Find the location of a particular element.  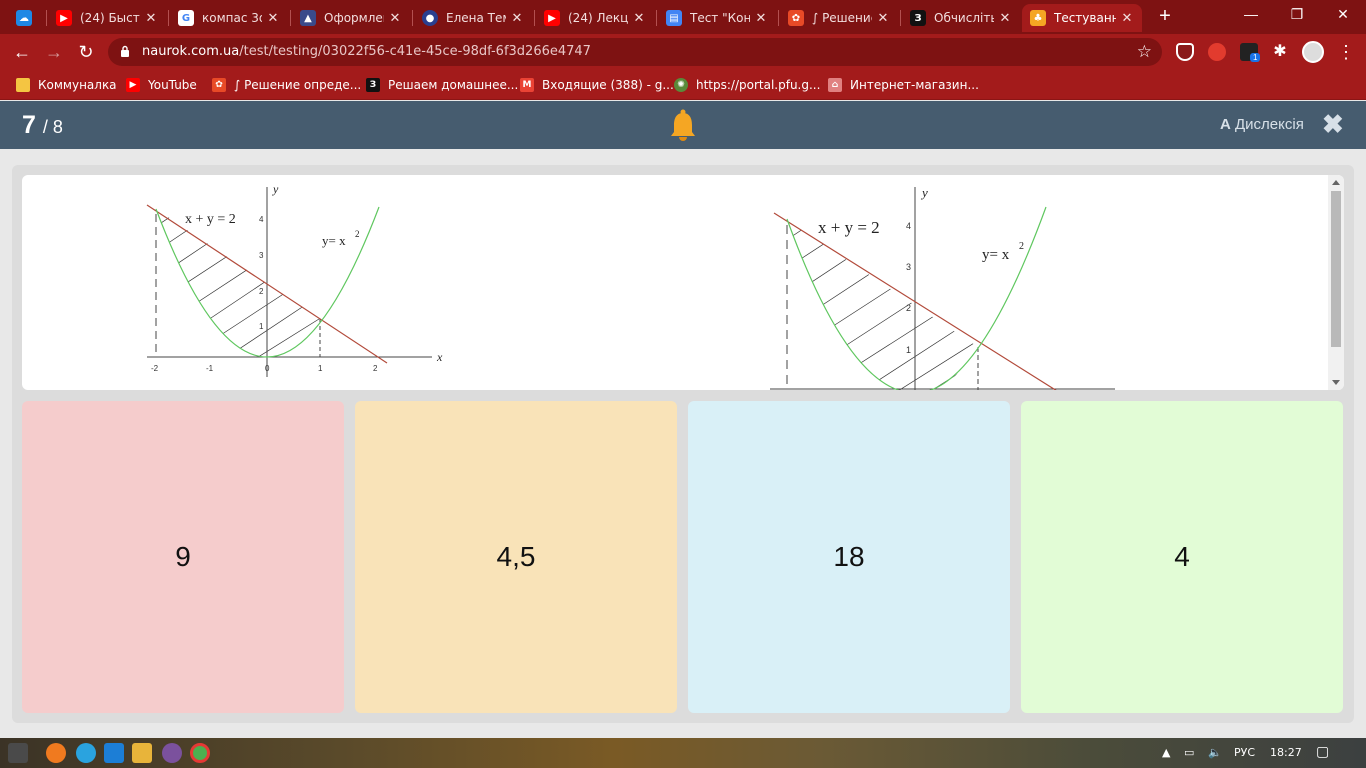

shield-extension-icon is located at coordinates (1185, 52).